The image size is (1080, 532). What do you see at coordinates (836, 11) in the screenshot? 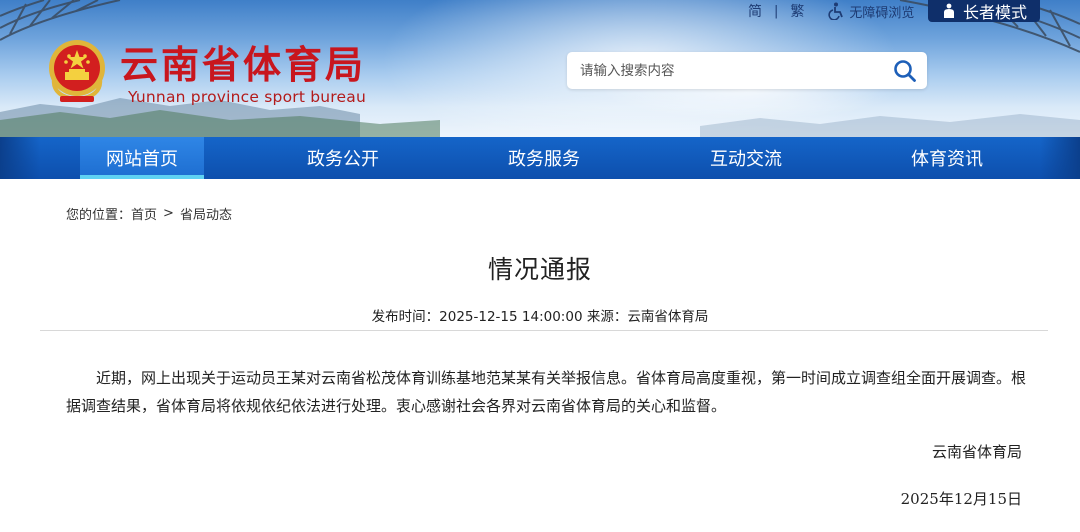
I see `wheelchair-icon` at bounding box center [836, 11].